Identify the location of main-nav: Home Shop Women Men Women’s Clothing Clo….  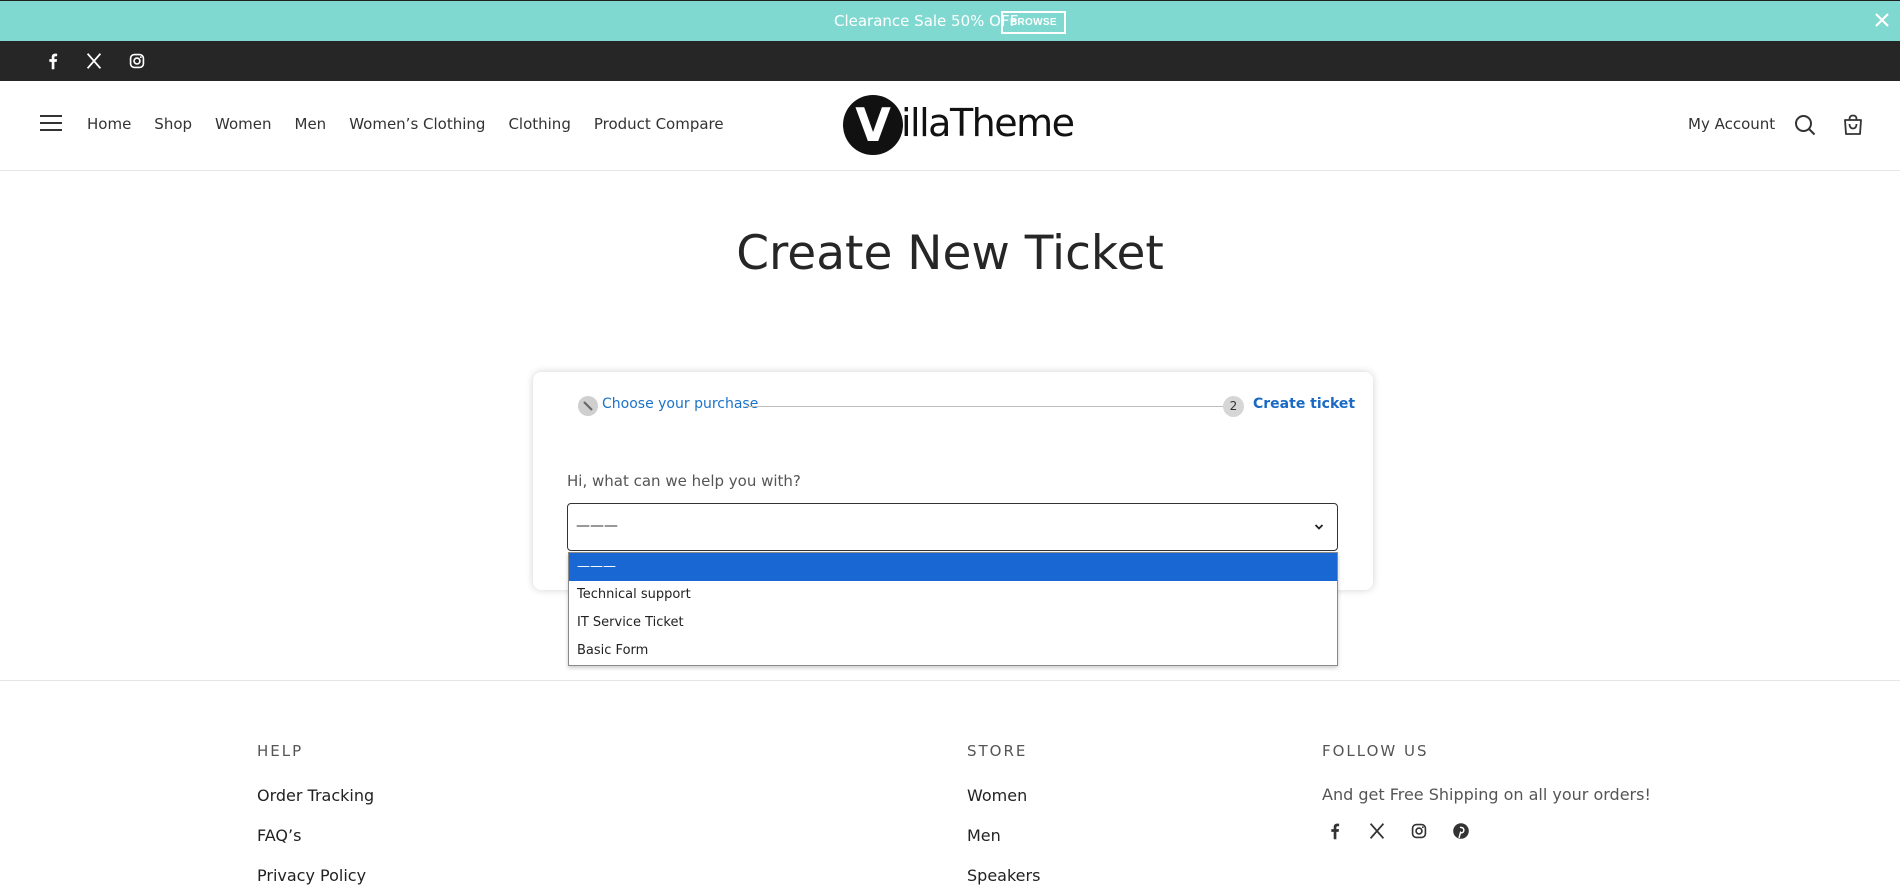
(417, 124).